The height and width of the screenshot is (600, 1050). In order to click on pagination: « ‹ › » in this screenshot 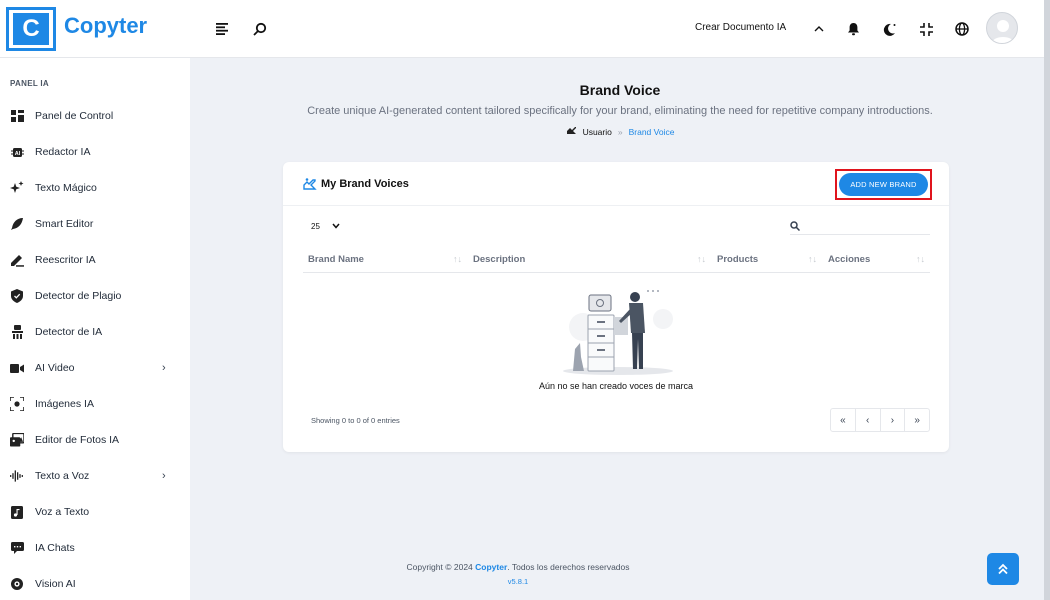, I will do `click(880, 420)`.